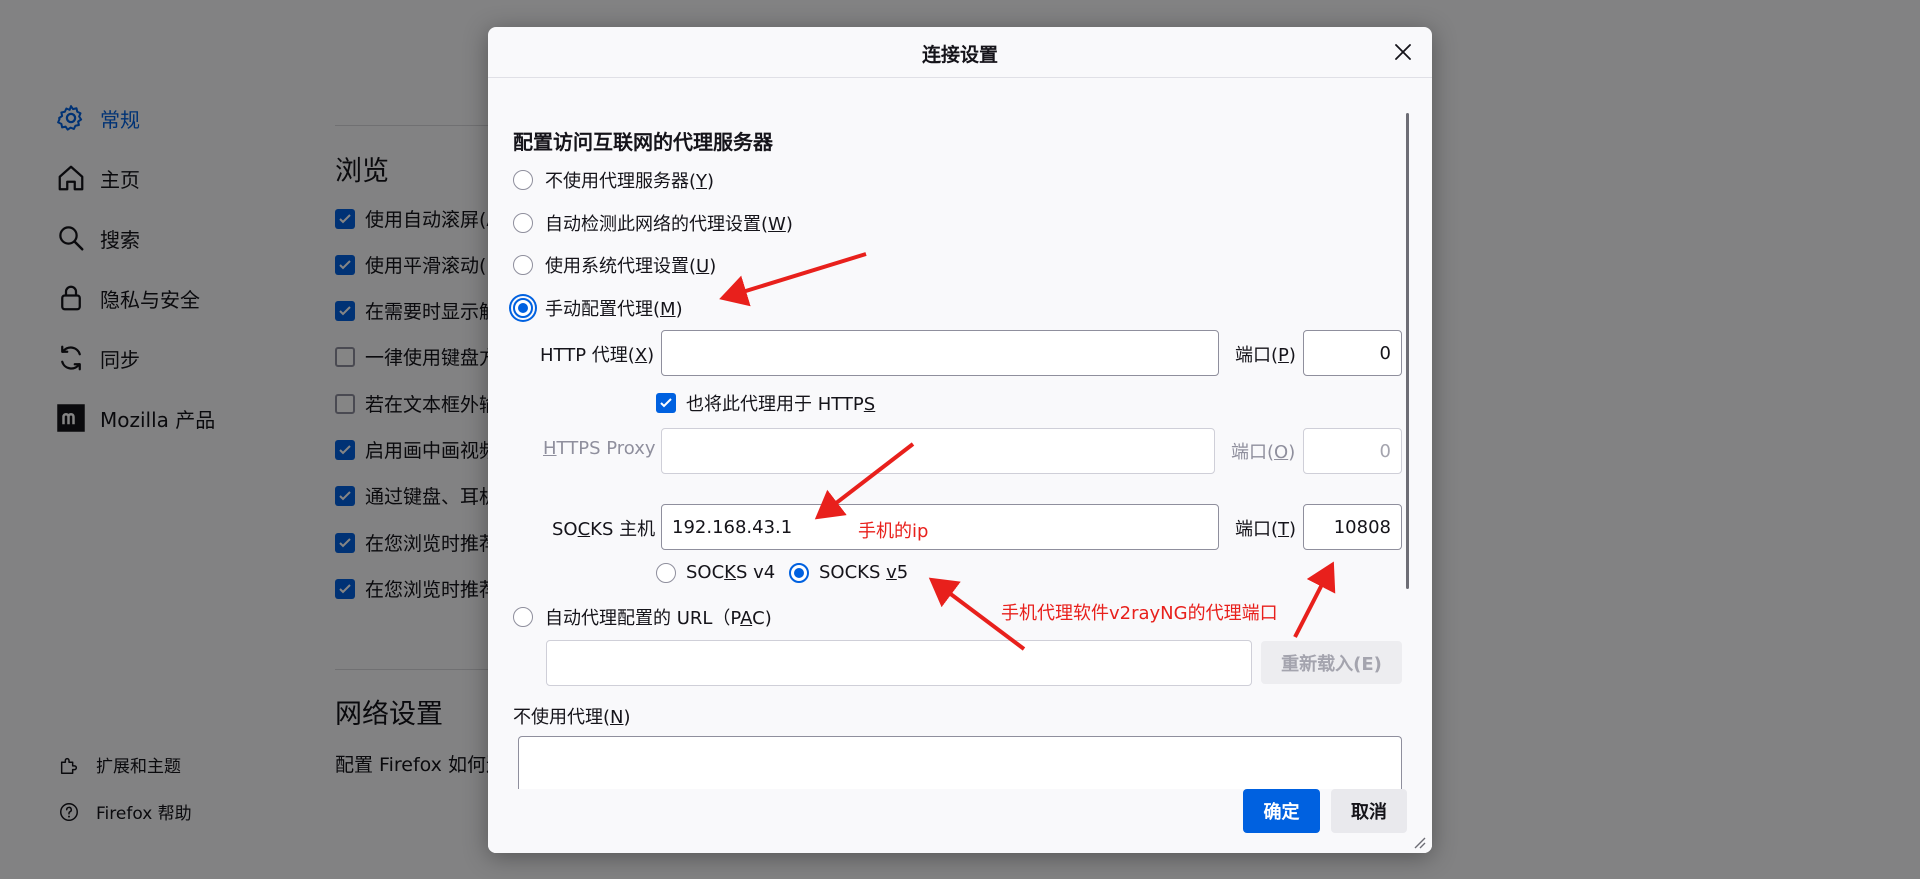  What do you see at coordinates (1281, 811) in the screenshot?
I see `ok-button: 确定` at bounding box center [1281, 811].